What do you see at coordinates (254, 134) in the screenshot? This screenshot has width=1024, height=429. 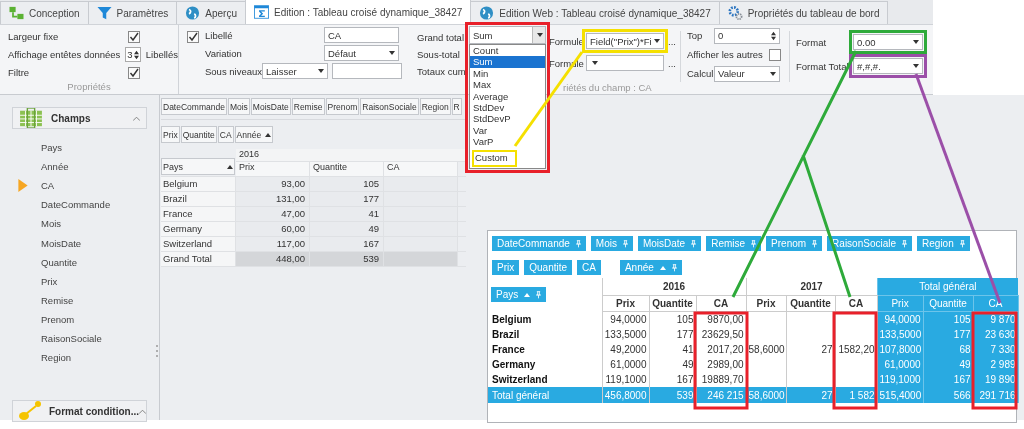 I see `field-button: Année` at bounding box center [254, 134].